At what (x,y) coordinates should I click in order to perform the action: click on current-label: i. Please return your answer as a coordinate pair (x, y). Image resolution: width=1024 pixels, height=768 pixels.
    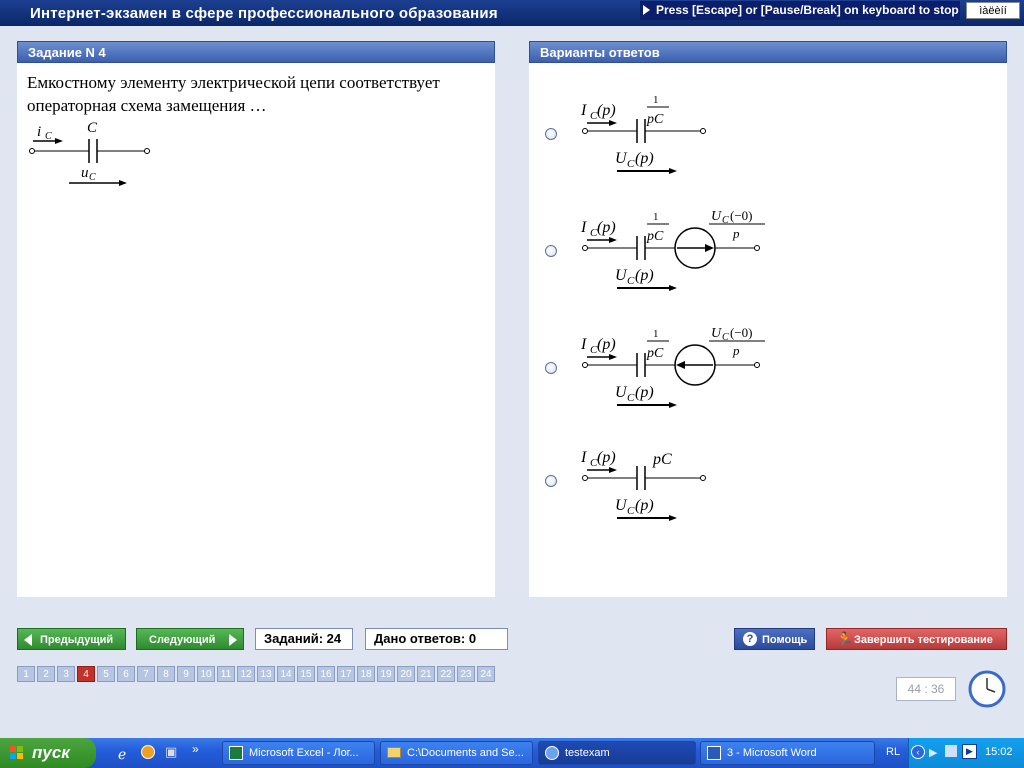
    Looking at the image, I should click on (39, 132).